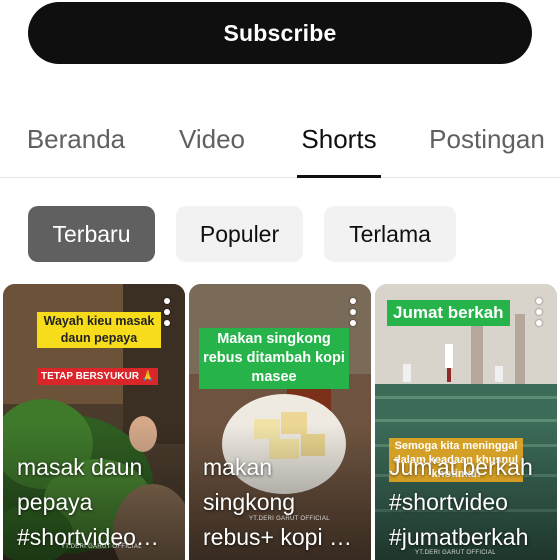 The image size is (560, 560). Describe the element at coordinates (274, 358) in the screenshot. I see `video-caption-overlay: Makan singkong rebus ditambah kopi masee` at that location.